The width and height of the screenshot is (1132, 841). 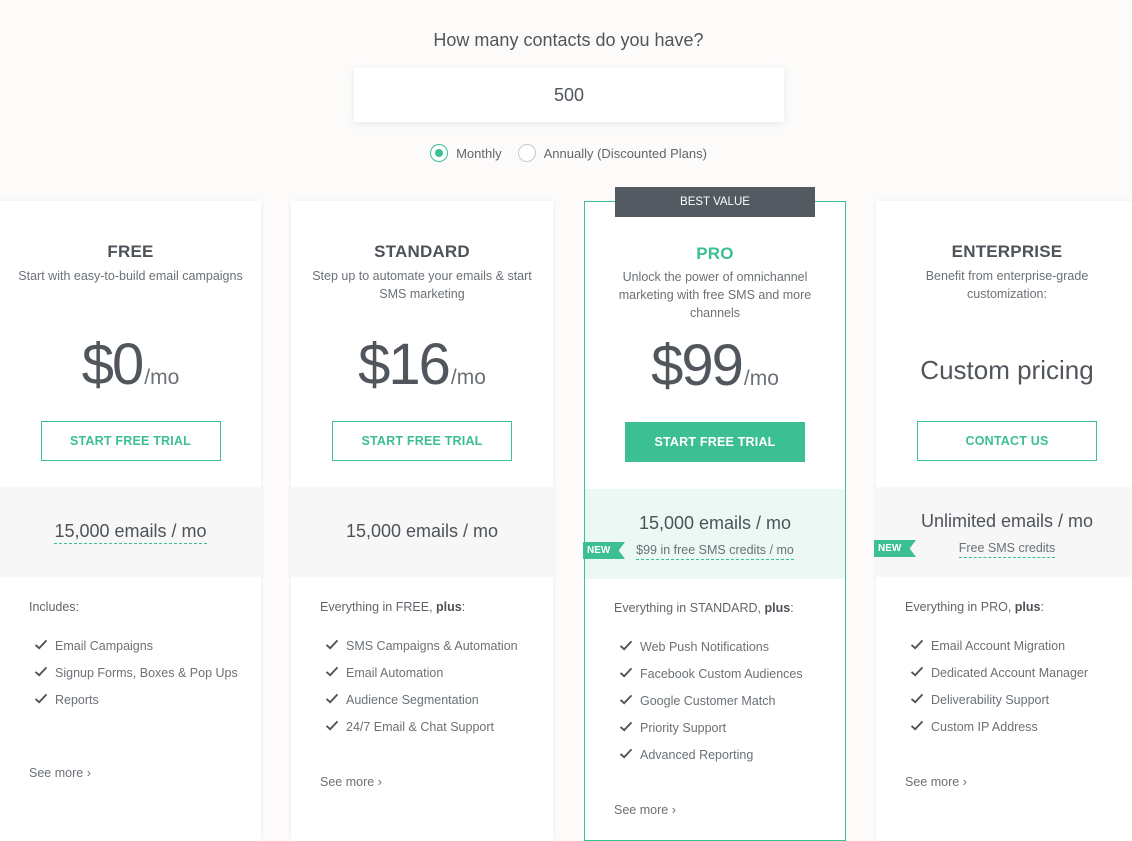 I want to click on feature-item: Dedicated Account Manager, so click(x=1014, y=673).